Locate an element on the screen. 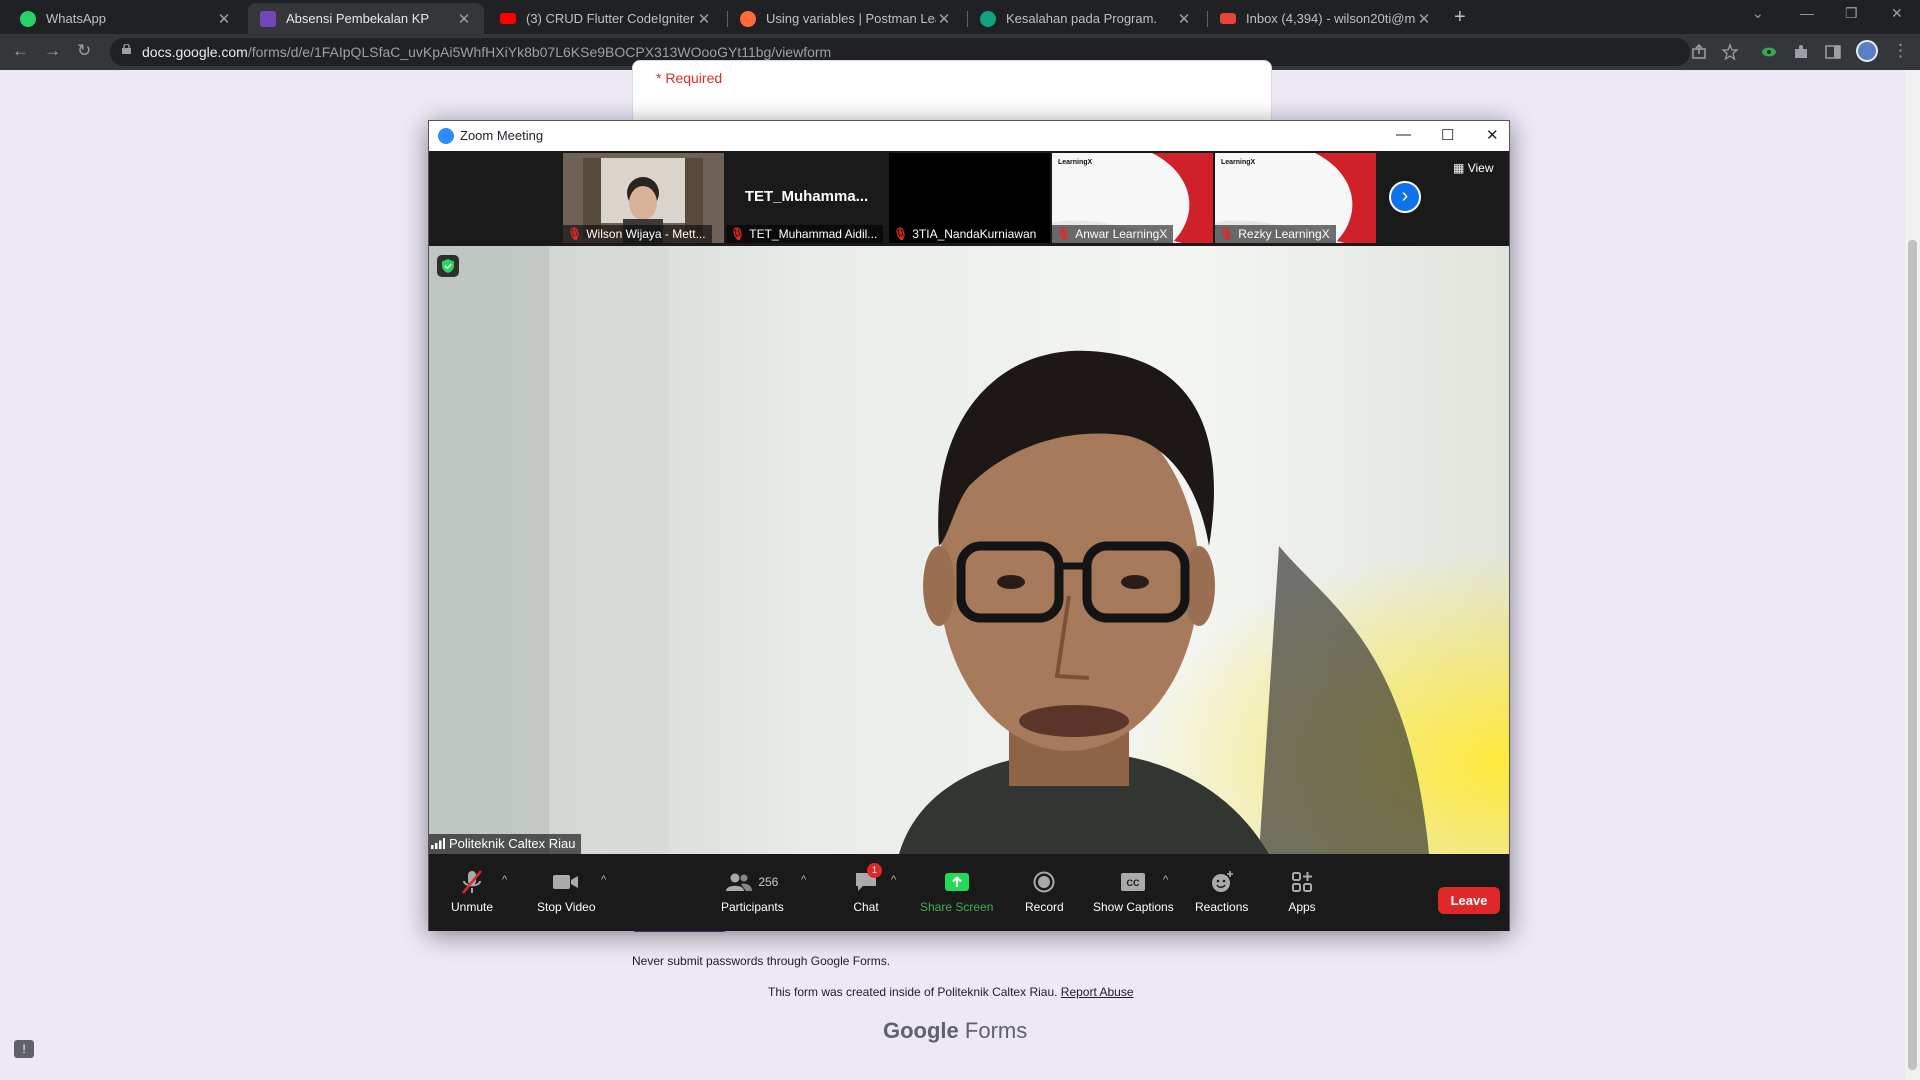 This screenshot has height=1080, width=1920. google-forms-logo: Google Forms is located at coordinates (955, 1031).